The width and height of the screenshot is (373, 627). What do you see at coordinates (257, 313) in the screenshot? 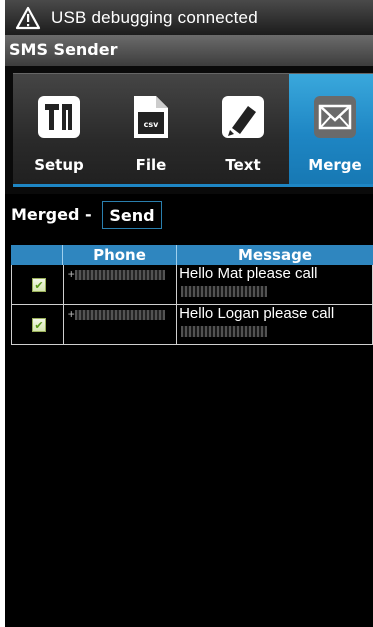
I see `message-text: Hello Logan please call` at bounding box center [257, 313].